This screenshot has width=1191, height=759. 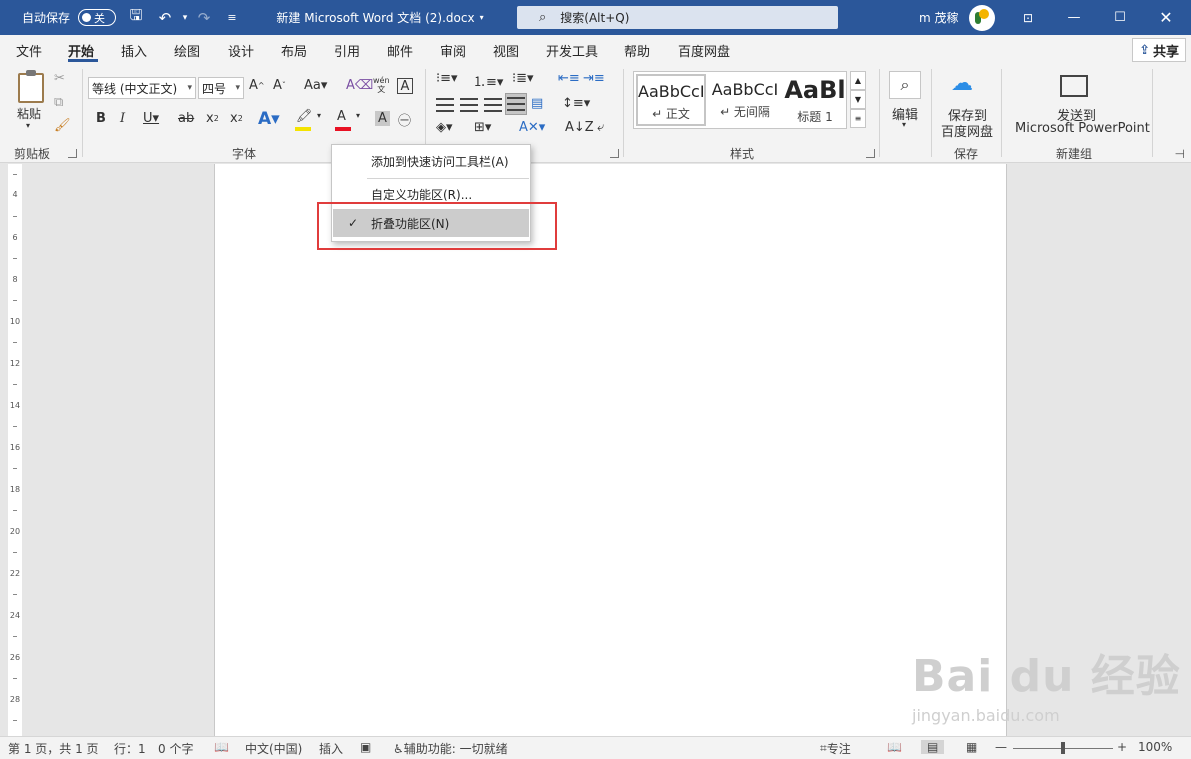 I want to click on strikethrough-icon: ab, so click(x=186, y=118).